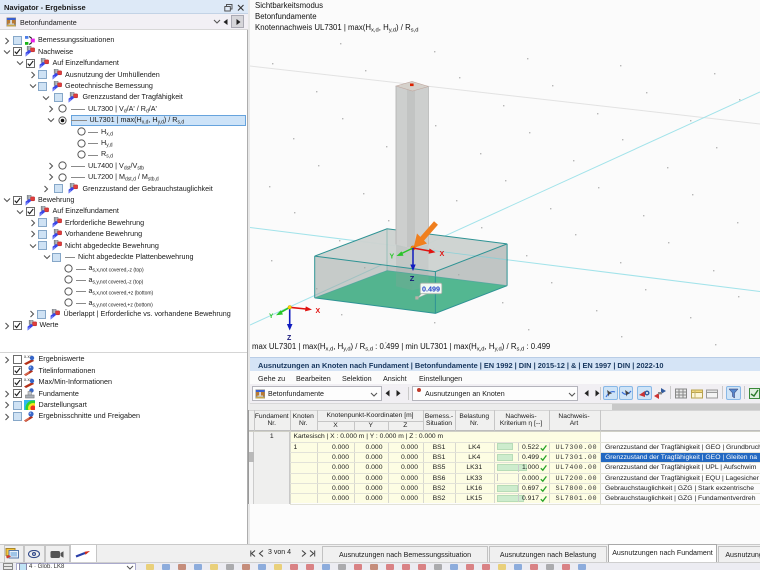  What do you see at coordinates (431, 288) in the screenshot?
I see `svg-text: 0.499` at bounding box center [431, 288].